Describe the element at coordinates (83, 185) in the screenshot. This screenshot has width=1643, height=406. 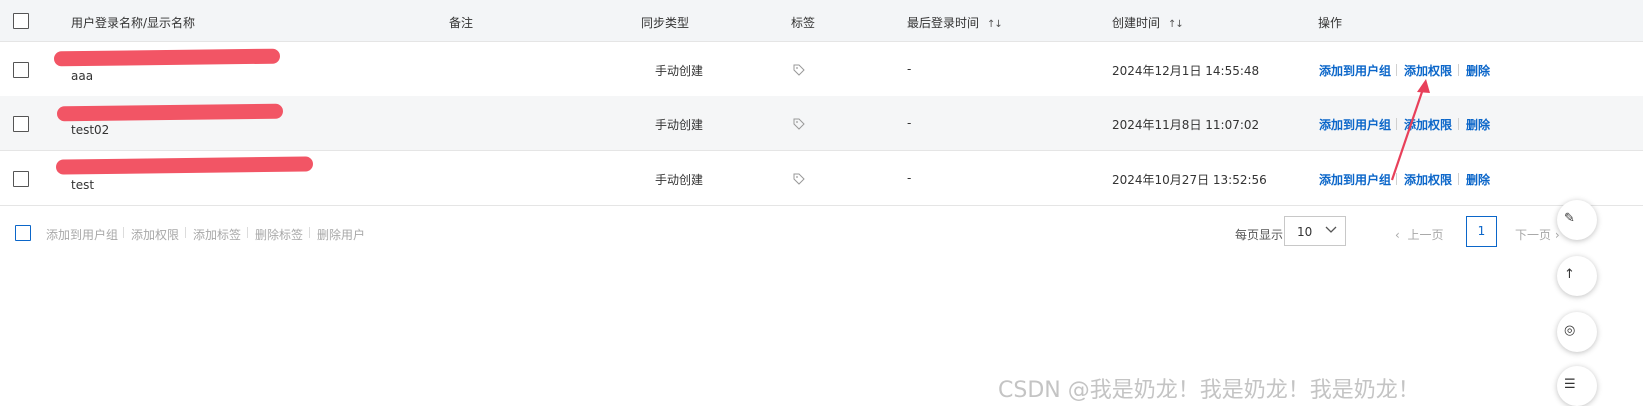
I see `display-name: test` at that location.